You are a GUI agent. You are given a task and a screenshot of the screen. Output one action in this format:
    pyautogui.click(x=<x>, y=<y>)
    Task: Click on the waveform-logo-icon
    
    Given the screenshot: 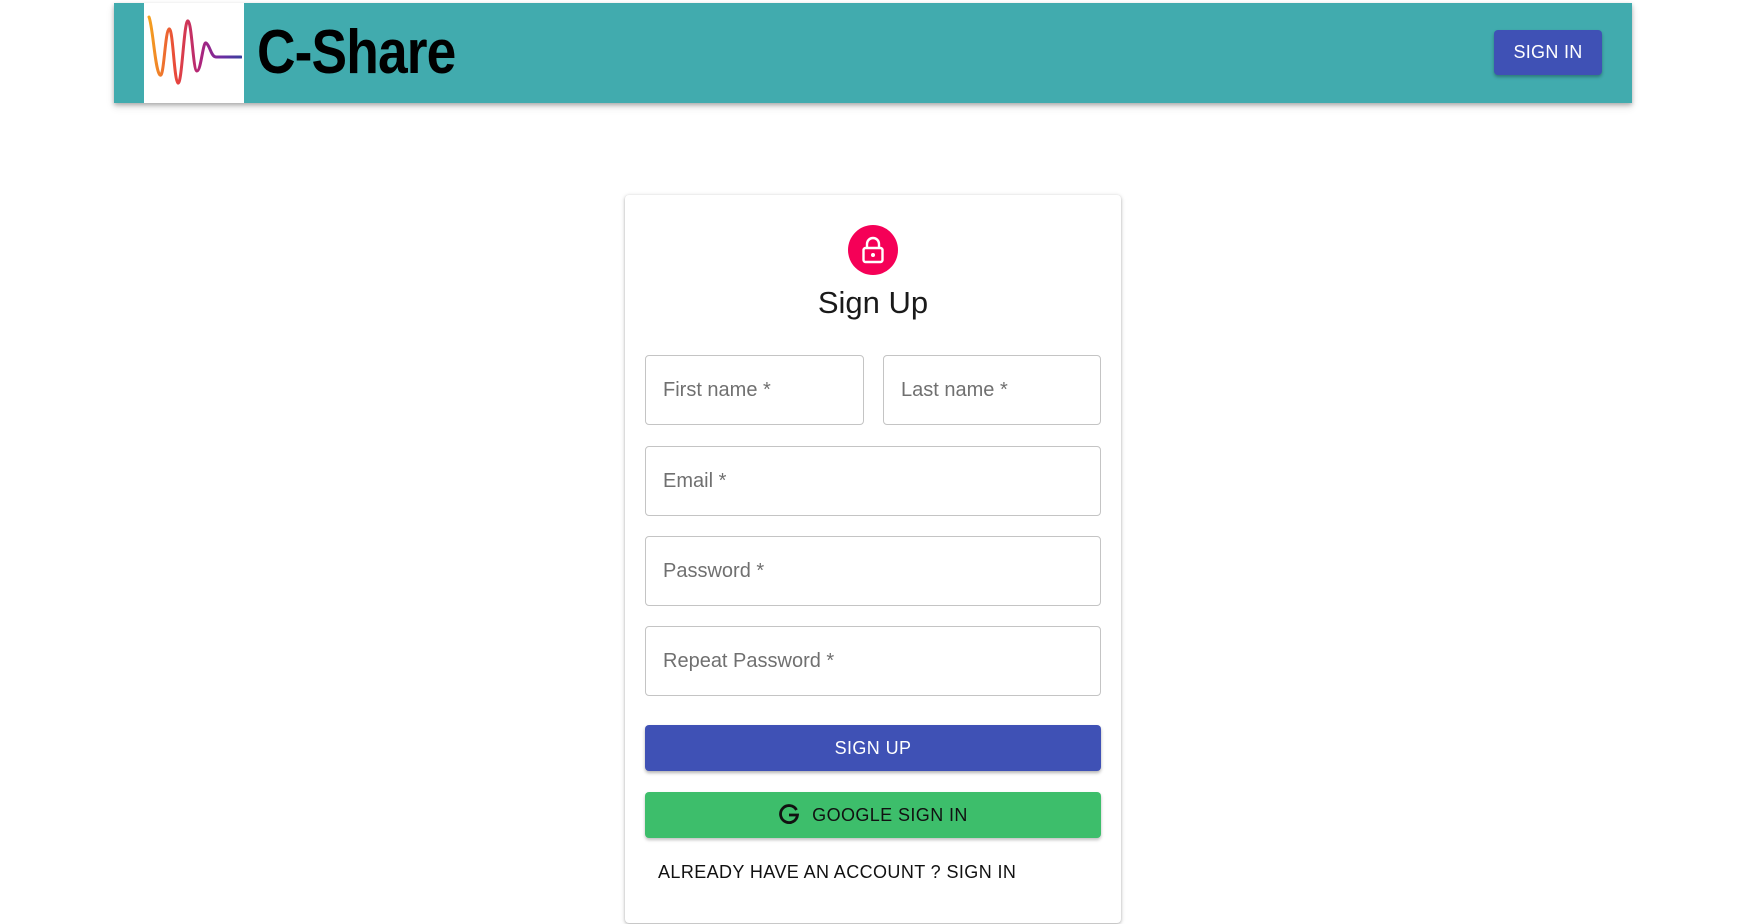 What is the action you would take?
    pyautogui.click(x=194, y=50)
    